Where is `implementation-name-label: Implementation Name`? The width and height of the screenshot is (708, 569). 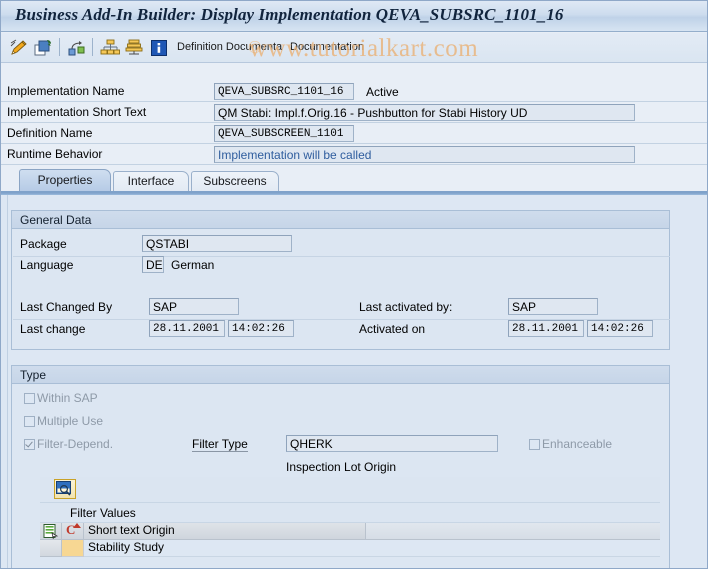 implementation-name-label: Implementation Name is located at coordinates (66, 91).